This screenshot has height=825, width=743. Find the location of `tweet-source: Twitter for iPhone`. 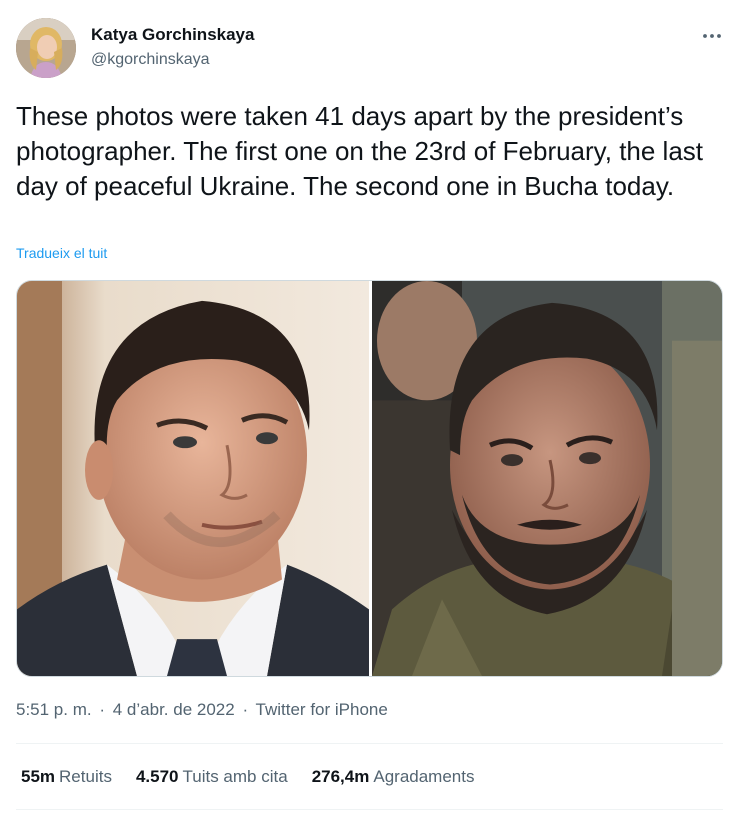

tweet-source: Twitter for iPhone is located at coordinates (322, 709).